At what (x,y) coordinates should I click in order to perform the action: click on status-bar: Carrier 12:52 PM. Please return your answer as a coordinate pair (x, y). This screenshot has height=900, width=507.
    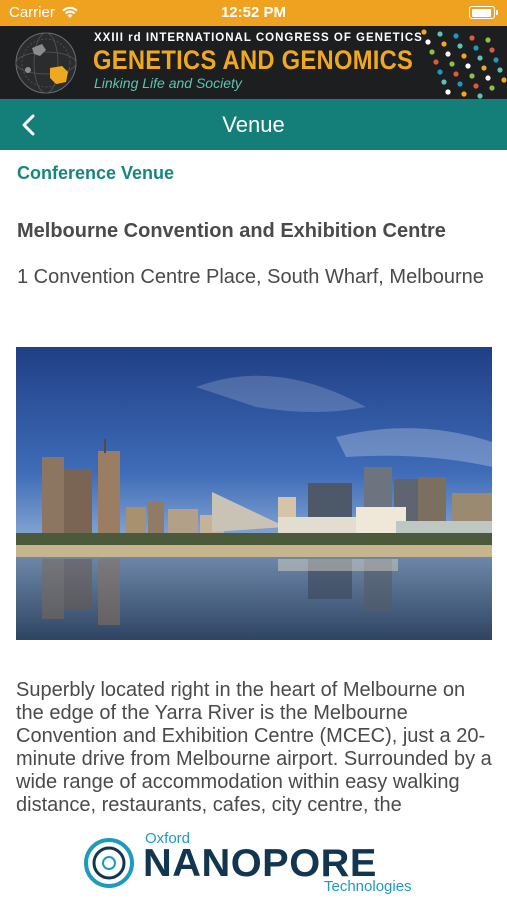
    Looking at the image, I should click on (253, 13).